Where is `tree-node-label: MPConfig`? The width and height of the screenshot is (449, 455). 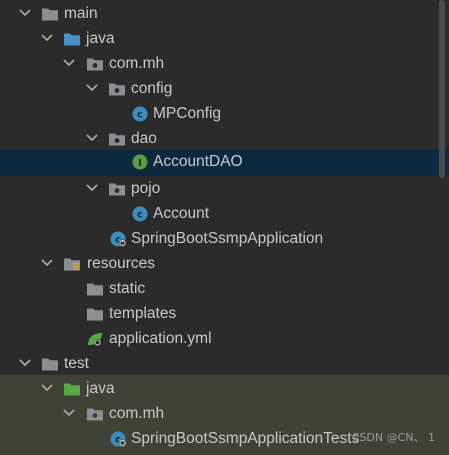 tree-node-label: MPConfig is located at coordinates (187, 113).